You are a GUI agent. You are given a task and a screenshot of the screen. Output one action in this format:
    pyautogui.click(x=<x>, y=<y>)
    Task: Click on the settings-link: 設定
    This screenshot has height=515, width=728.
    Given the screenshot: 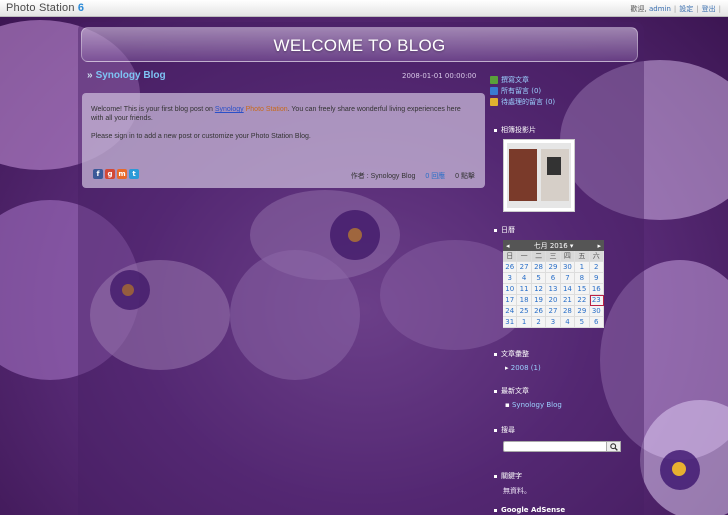 What is the action you would take?
    pyautogui.click(x=686, y=9)
    